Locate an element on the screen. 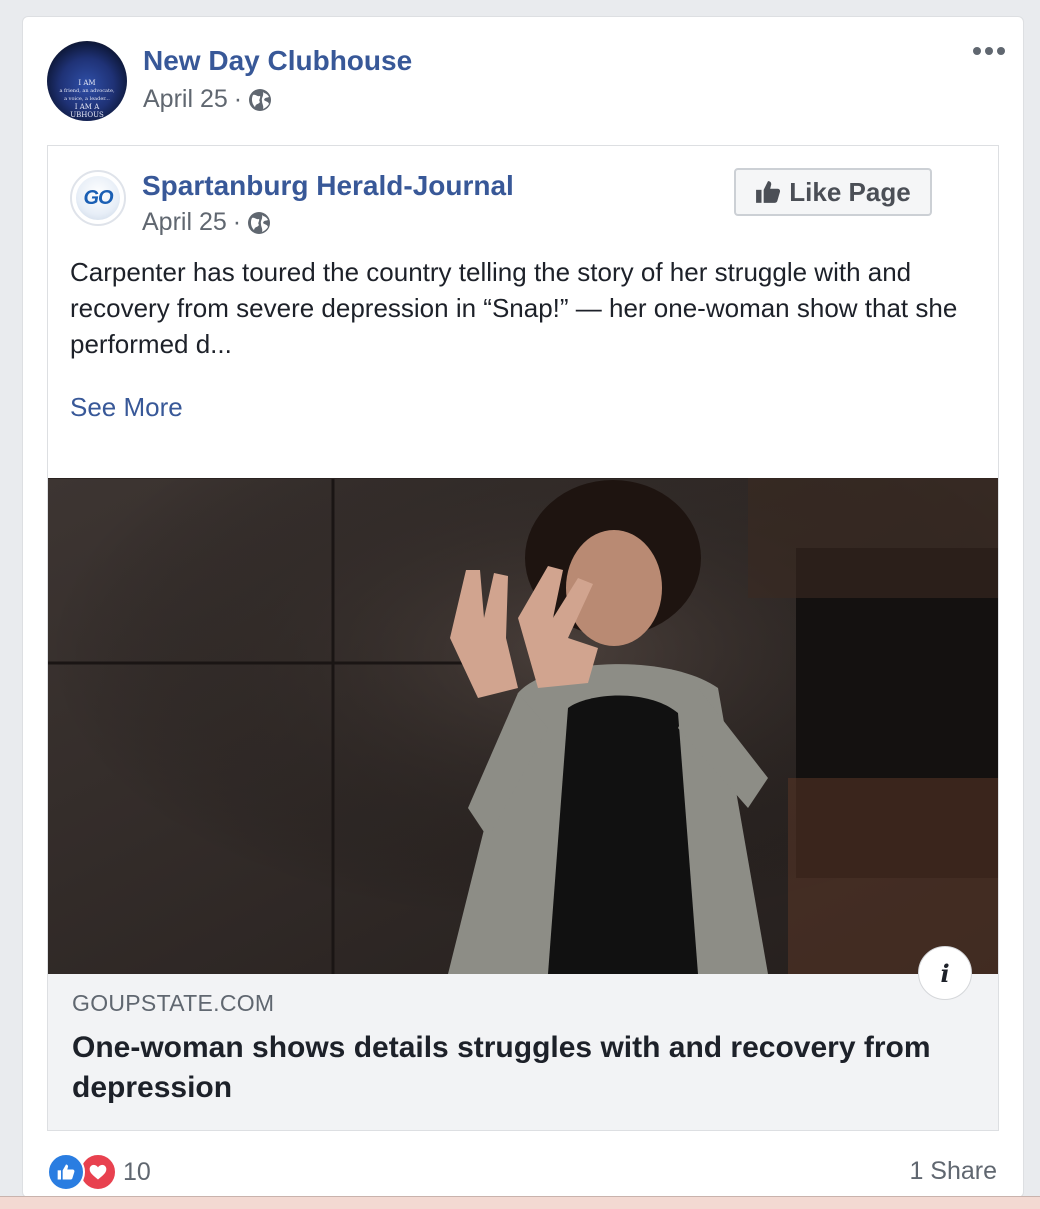 The height and width of the screenshot is (1209, 1040). see-more-link: See More is located at coordinates (126, 407).